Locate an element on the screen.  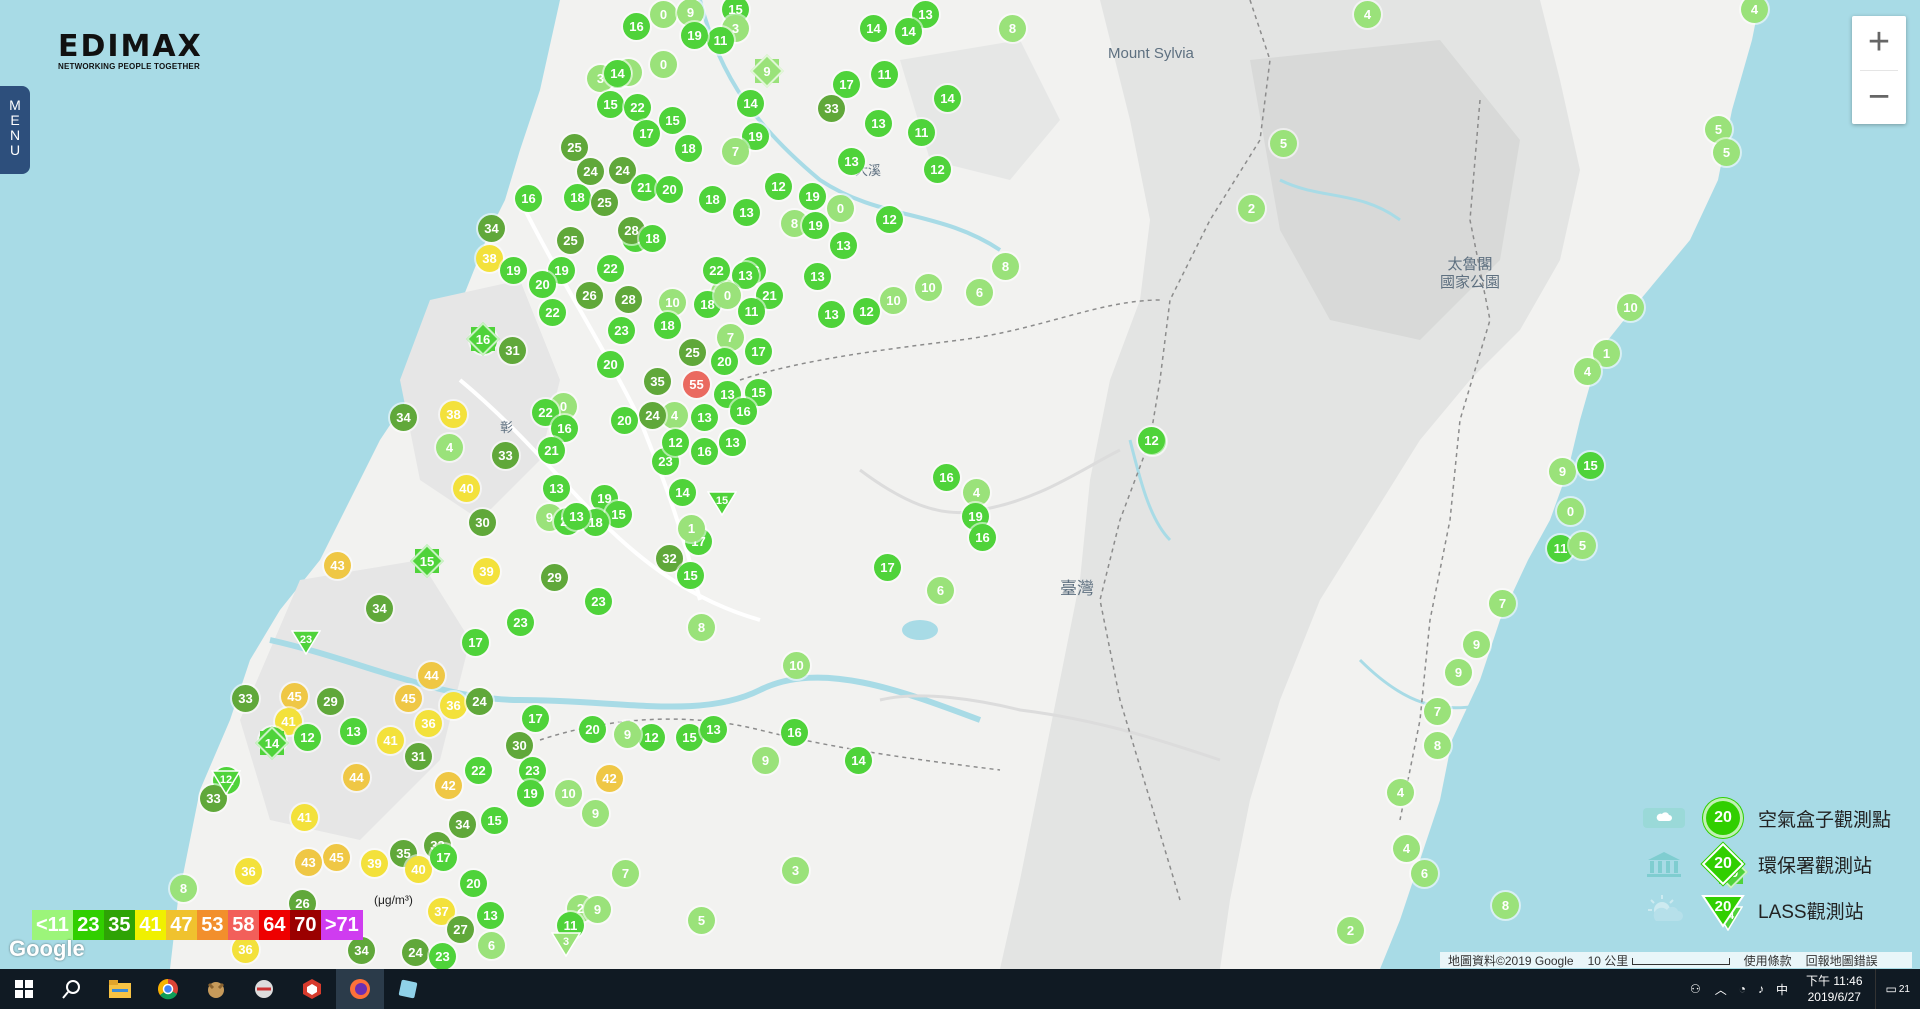
ime-indicator: 中 is located at coordinates (1782, 989).